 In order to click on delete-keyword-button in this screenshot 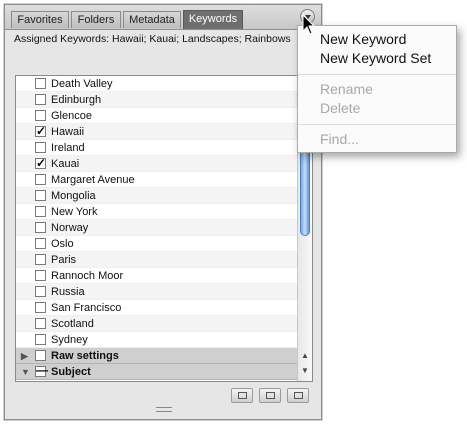, I will do `click(298, 395)`.